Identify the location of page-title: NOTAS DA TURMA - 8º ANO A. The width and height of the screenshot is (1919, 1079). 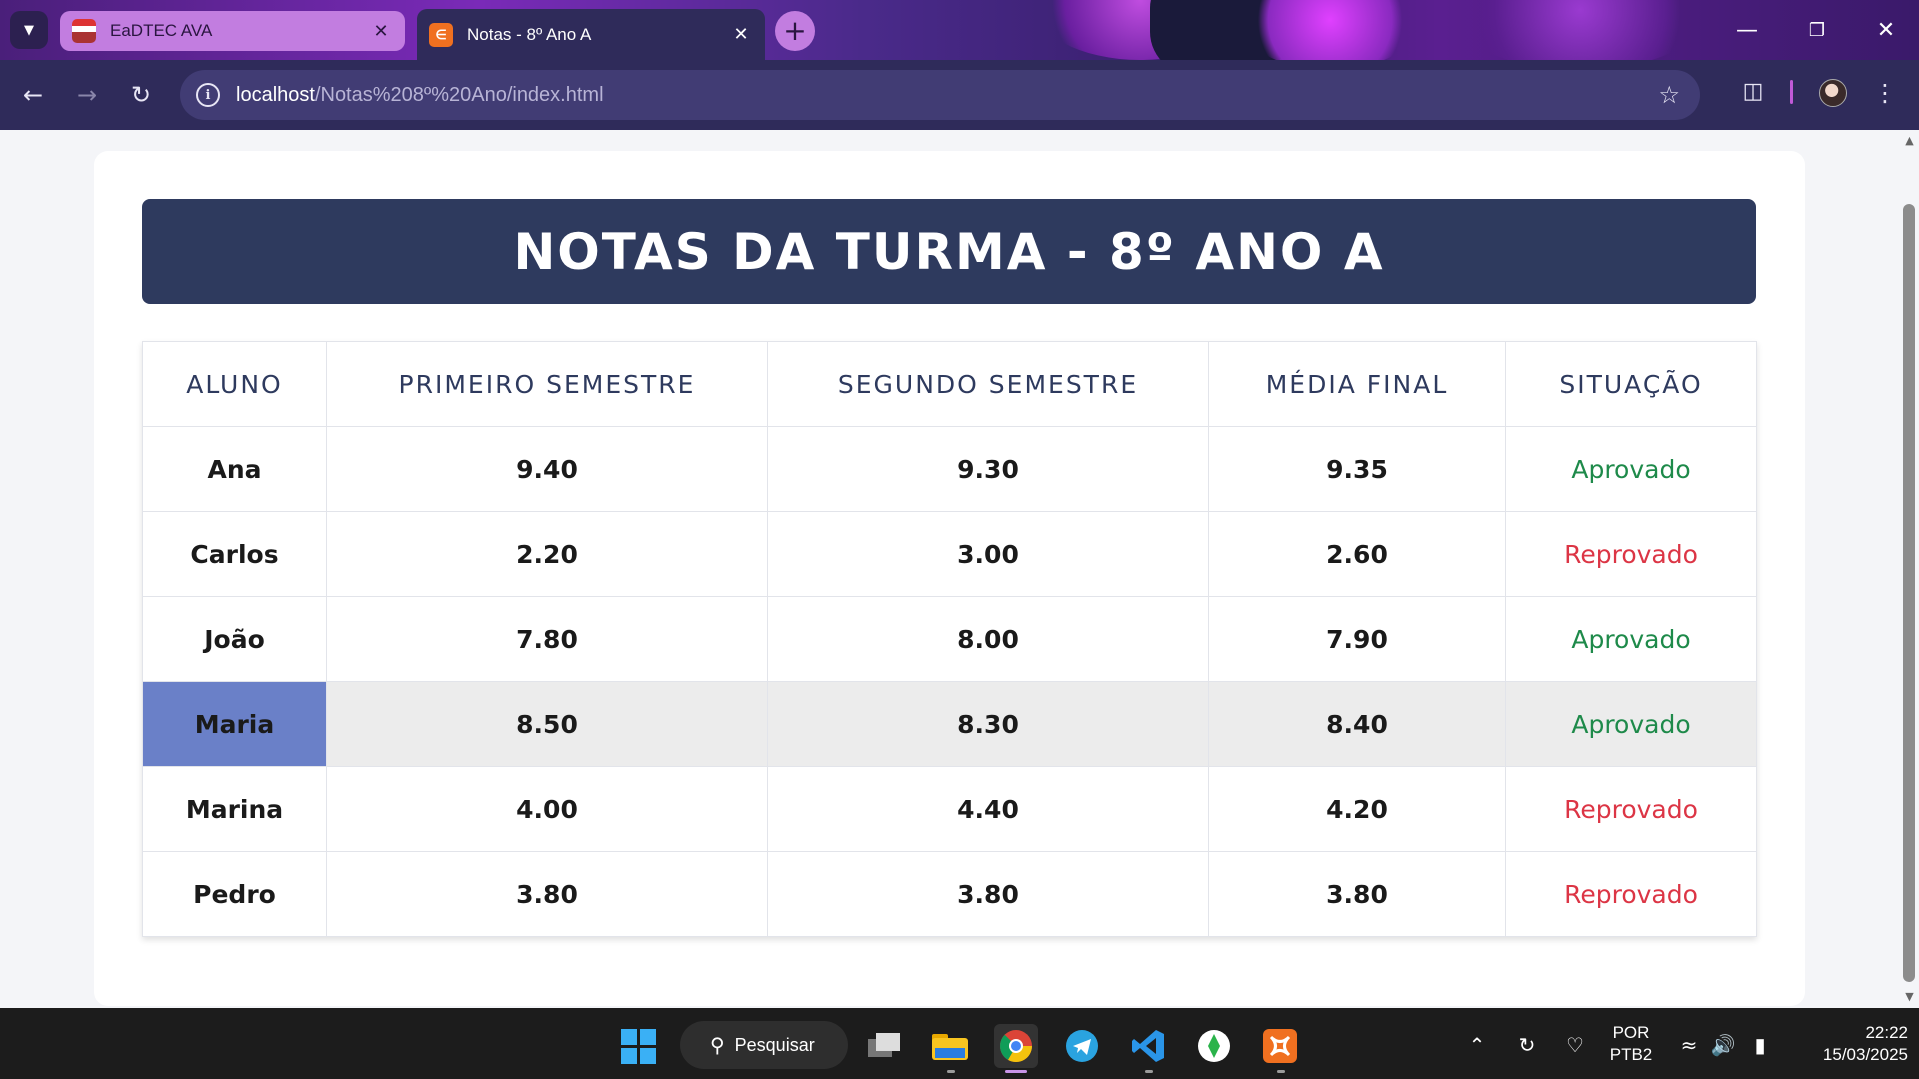
(949, 251).